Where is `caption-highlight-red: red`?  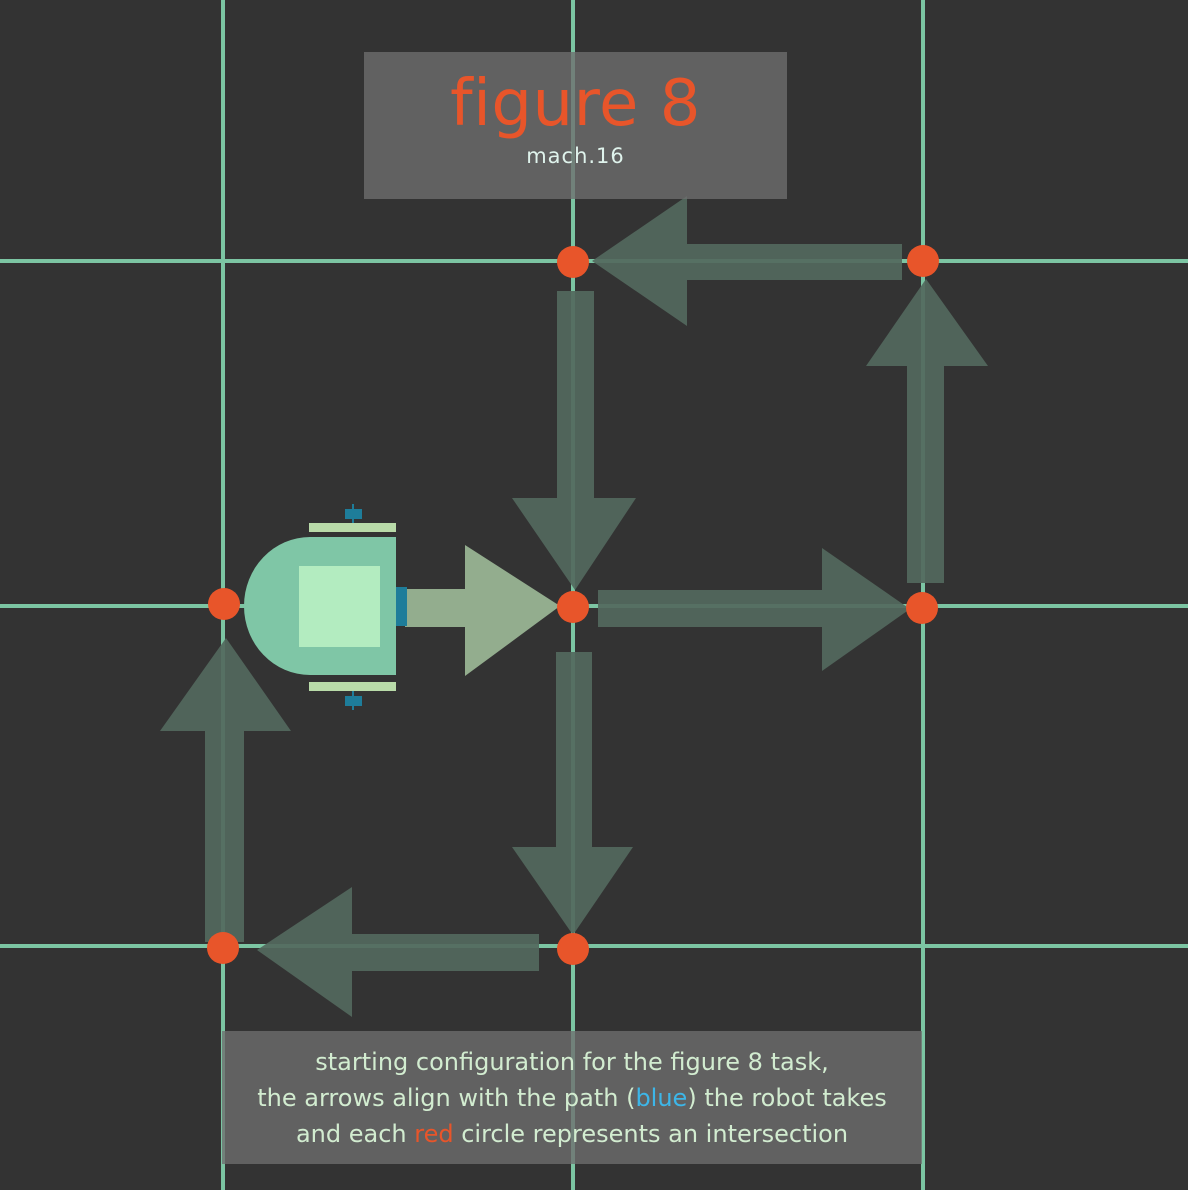
caption-highlight-red: red is located at coordinates (434, 1134).